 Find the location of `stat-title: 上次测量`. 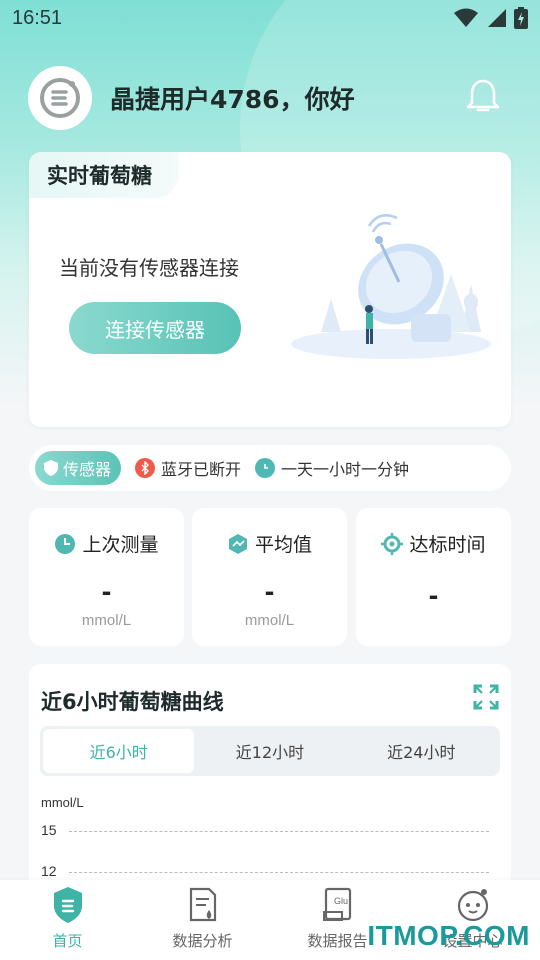

stat-title: 上次测量 is located at coordinates (120, 545).